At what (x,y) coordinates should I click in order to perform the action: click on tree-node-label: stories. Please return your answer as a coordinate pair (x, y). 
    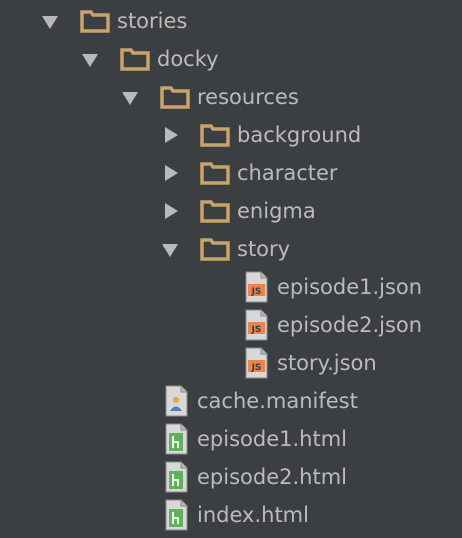
    Looking at the image, I should click on (152, 21).